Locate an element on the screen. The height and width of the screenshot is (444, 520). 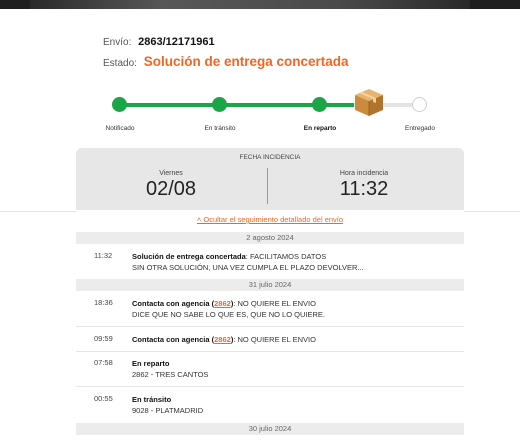
day-header: 30 julio 2024 is located at coordinates (270, 429).